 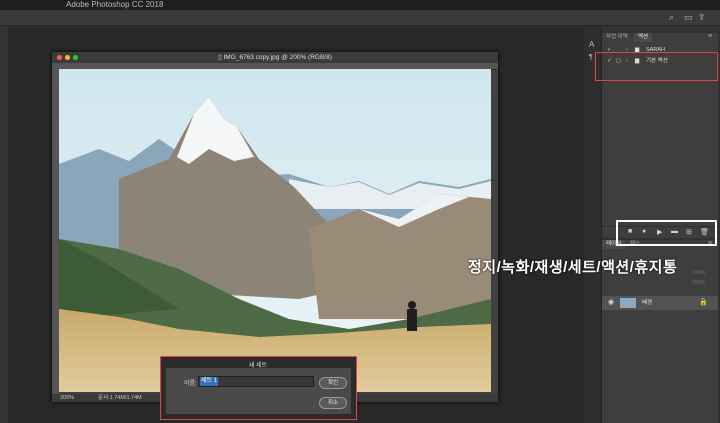 I want to click on workspace-icon: ▭, so click(x=688, y=17).